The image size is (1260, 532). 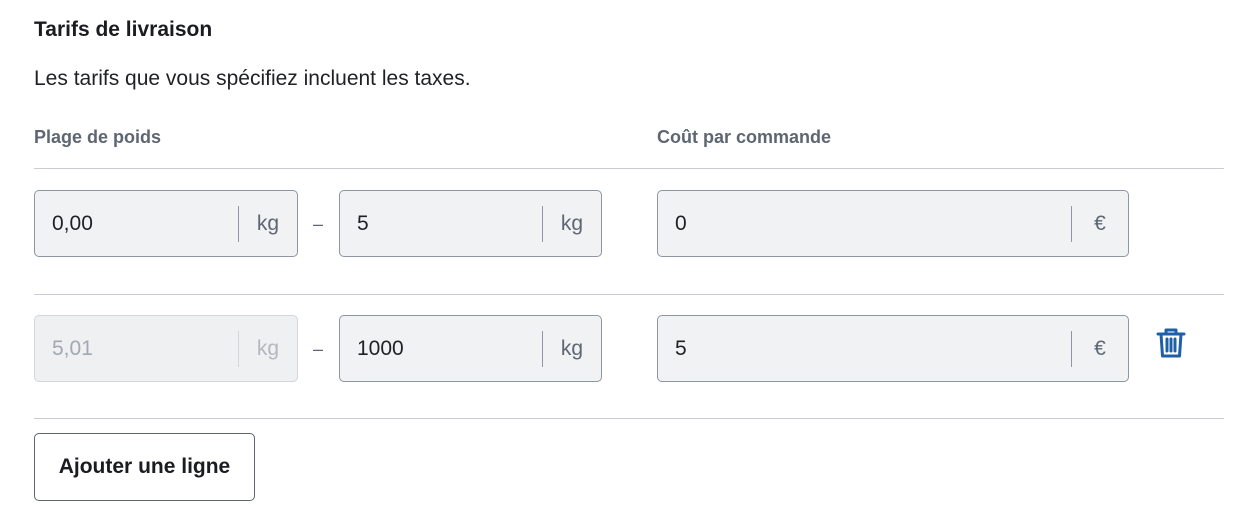 I want to click on row-1-cost-value: 0, so click(x=864, y=224).